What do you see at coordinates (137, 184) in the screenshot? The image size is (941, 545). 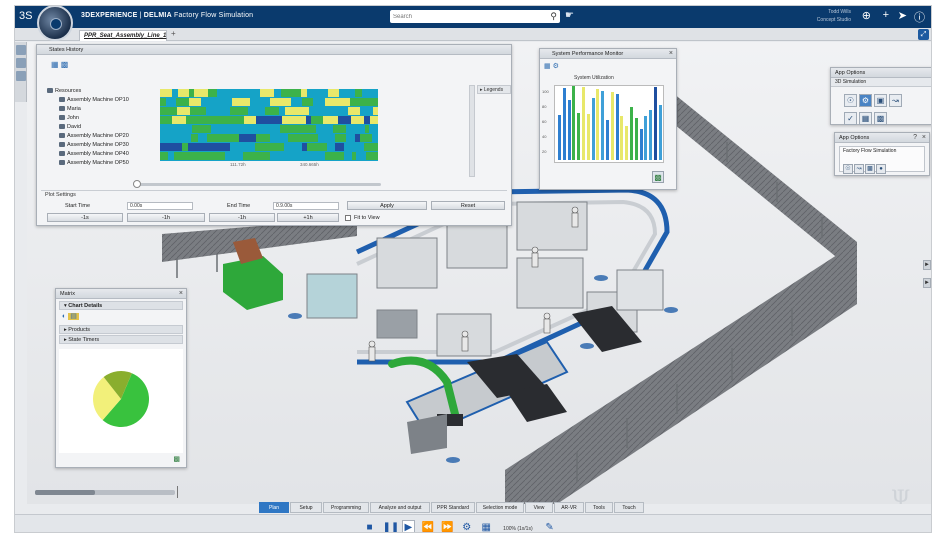 I see `slider-knob` at bounding box center [137, 184].